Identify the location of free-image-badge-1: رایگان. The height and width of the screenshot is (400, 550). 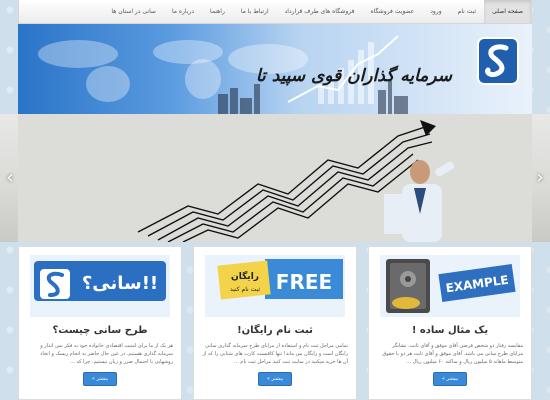
(245, 276).